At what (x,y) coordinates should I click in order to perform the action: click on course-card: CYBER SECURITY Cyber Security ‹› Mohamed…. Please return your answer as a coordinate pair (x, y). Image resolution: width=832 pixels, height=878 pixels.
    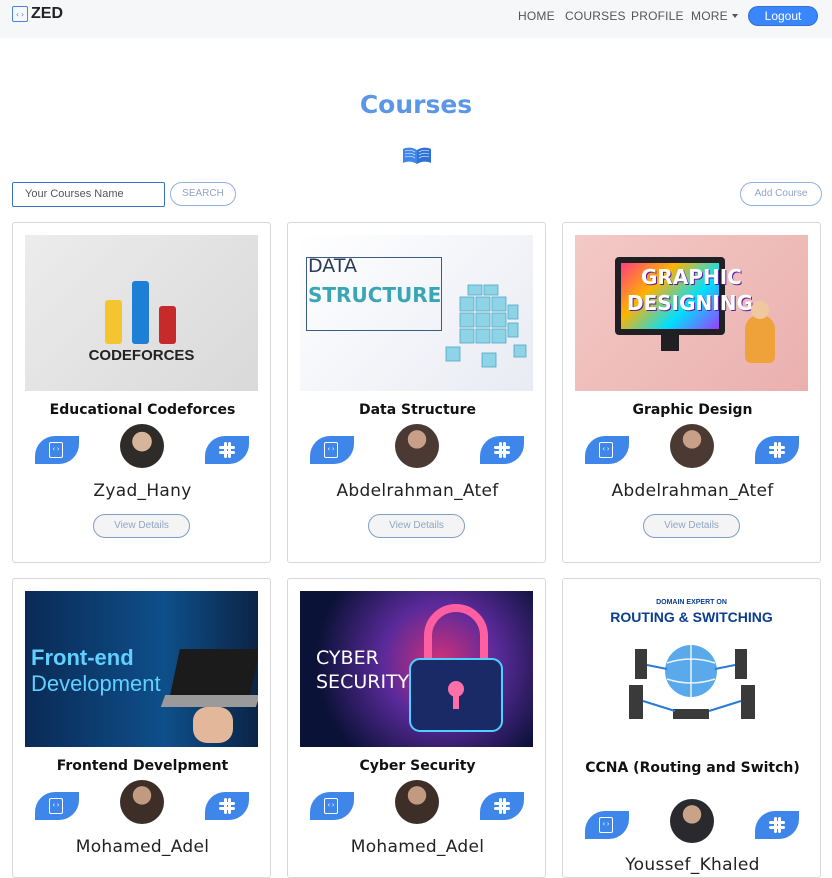
    Looking at the image, I should click on (416, 728).